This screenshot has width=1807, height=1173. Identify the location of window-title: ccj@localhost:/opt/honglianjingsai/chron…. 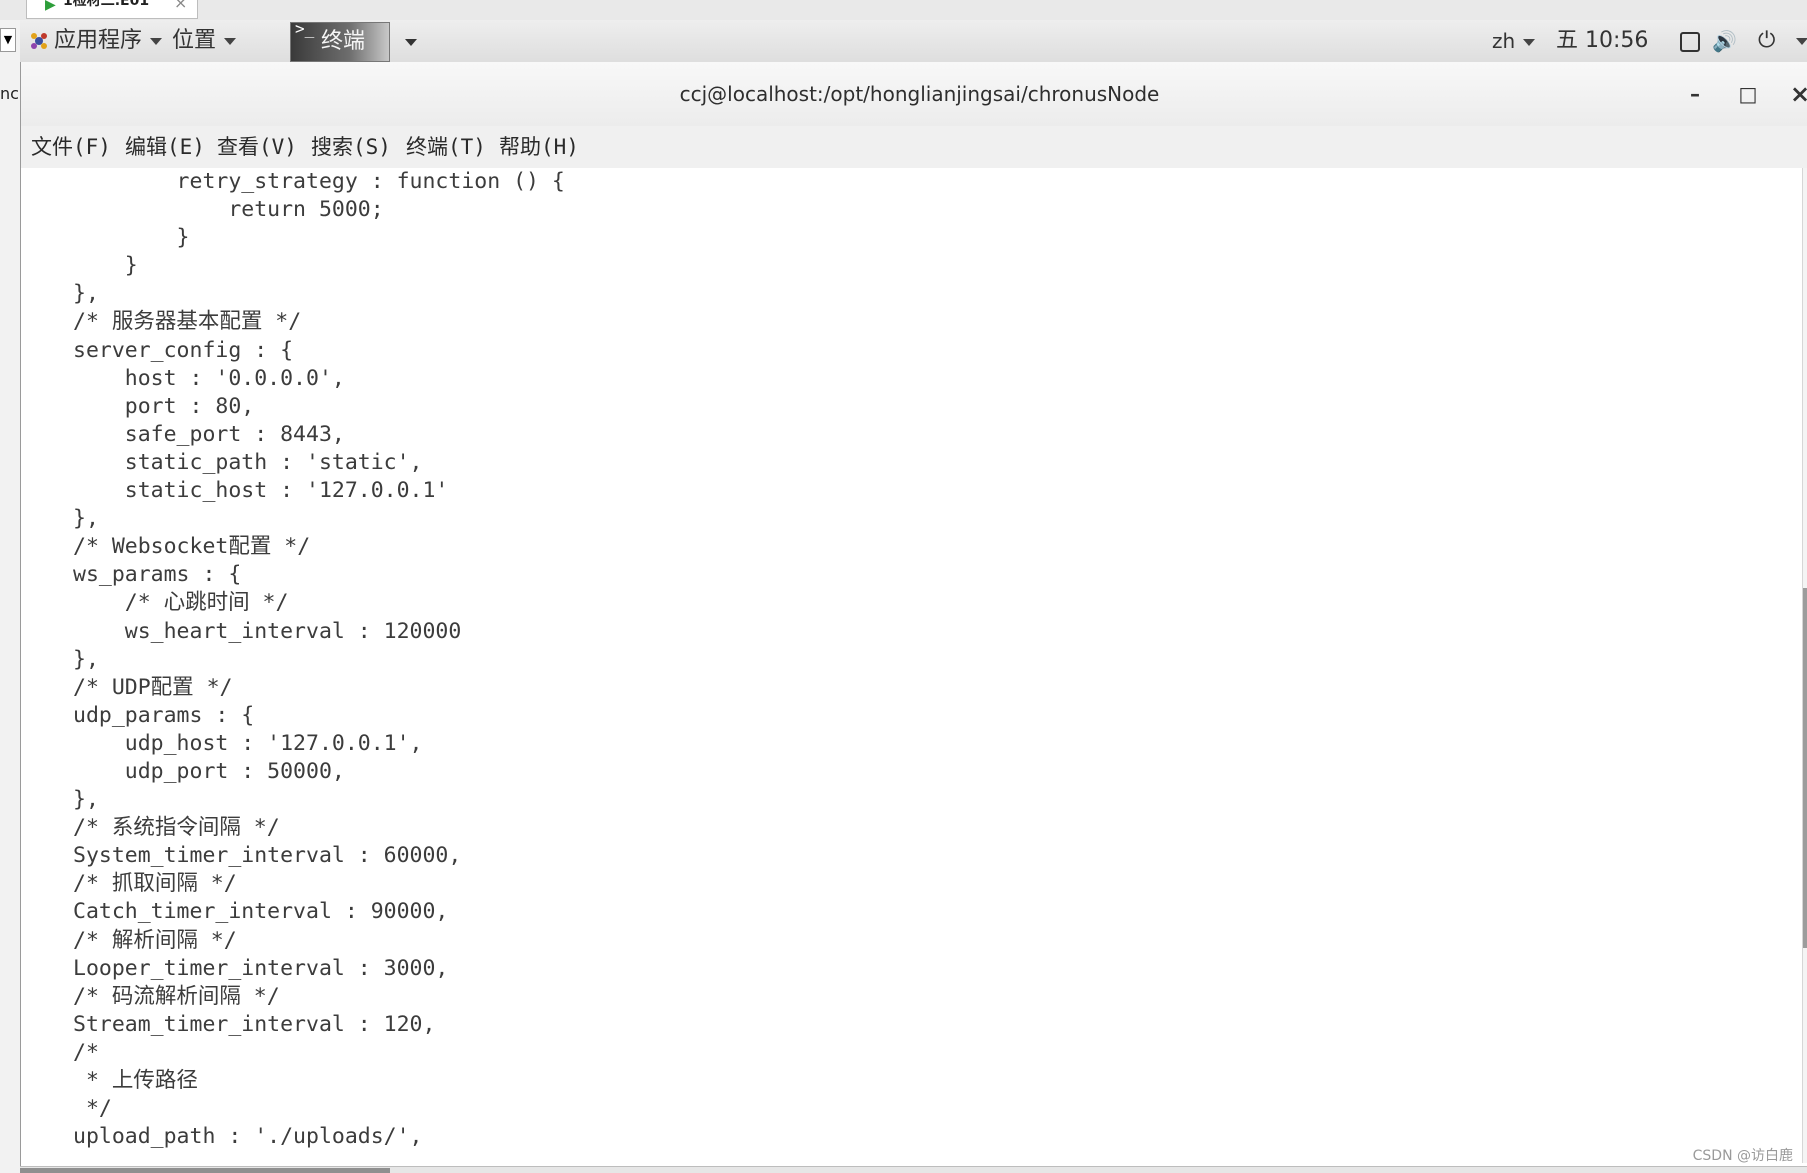
(919, 94).